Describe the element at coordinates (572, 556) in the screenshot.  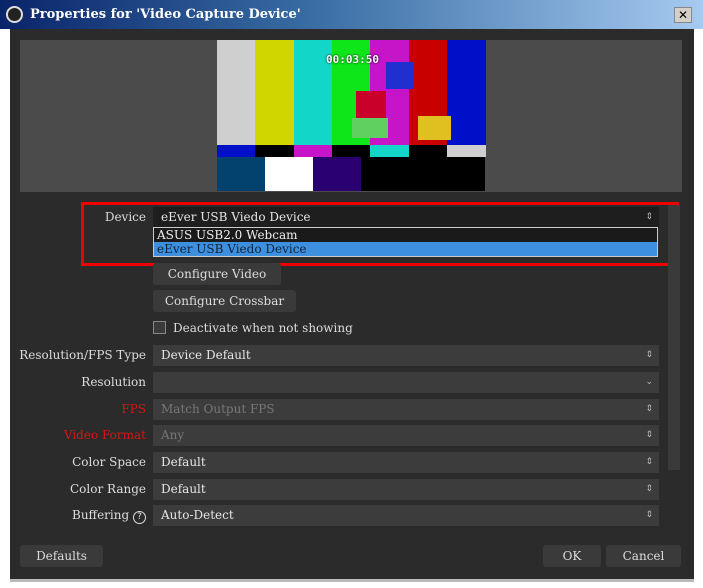
I see `ok-button: OK` at that location.